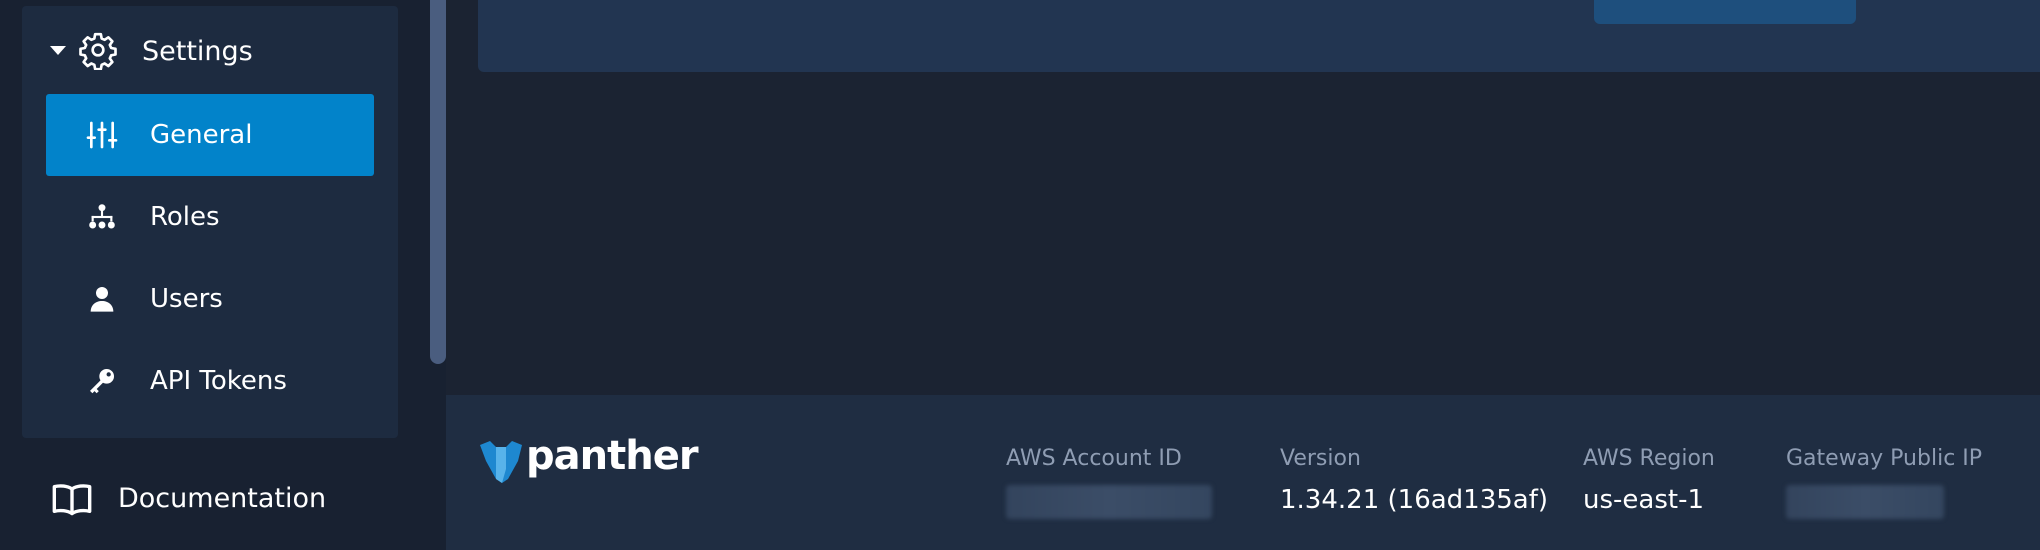 This screenshot has width=2040, height=550. What do you see at coordinates (185, 217) in the screenshot?
I see `sidebar-item-label: Roles` at bounding box center [185, 217].